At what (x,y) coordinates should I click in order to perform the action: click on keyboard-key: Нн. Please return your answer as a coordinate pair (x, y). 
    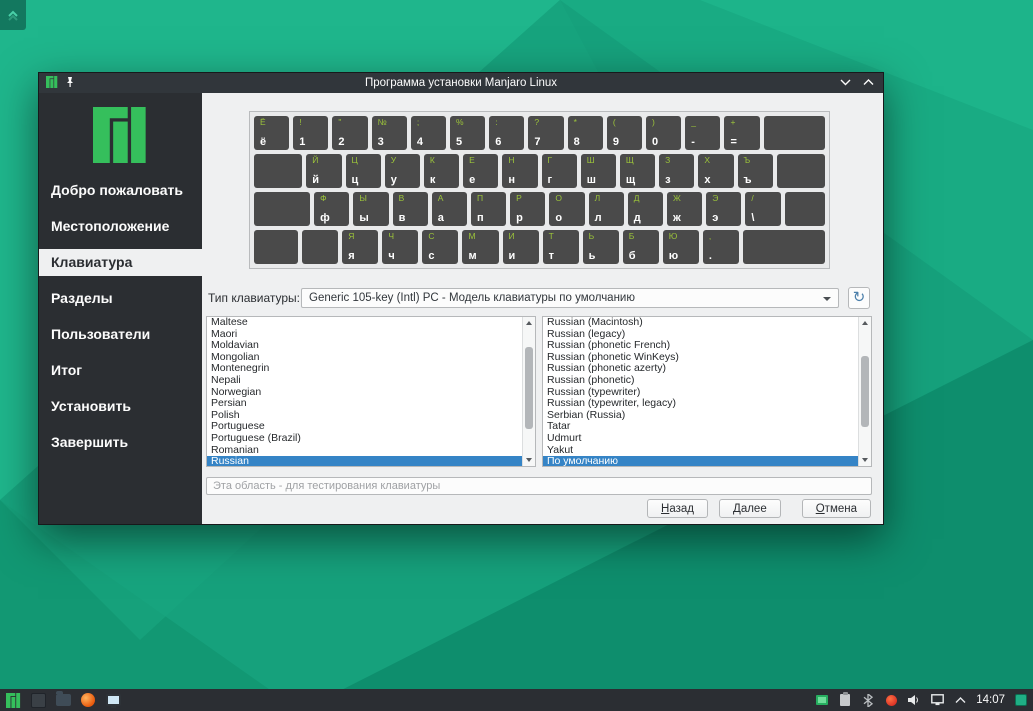
    Looking at the image, I should click on (520, 171).